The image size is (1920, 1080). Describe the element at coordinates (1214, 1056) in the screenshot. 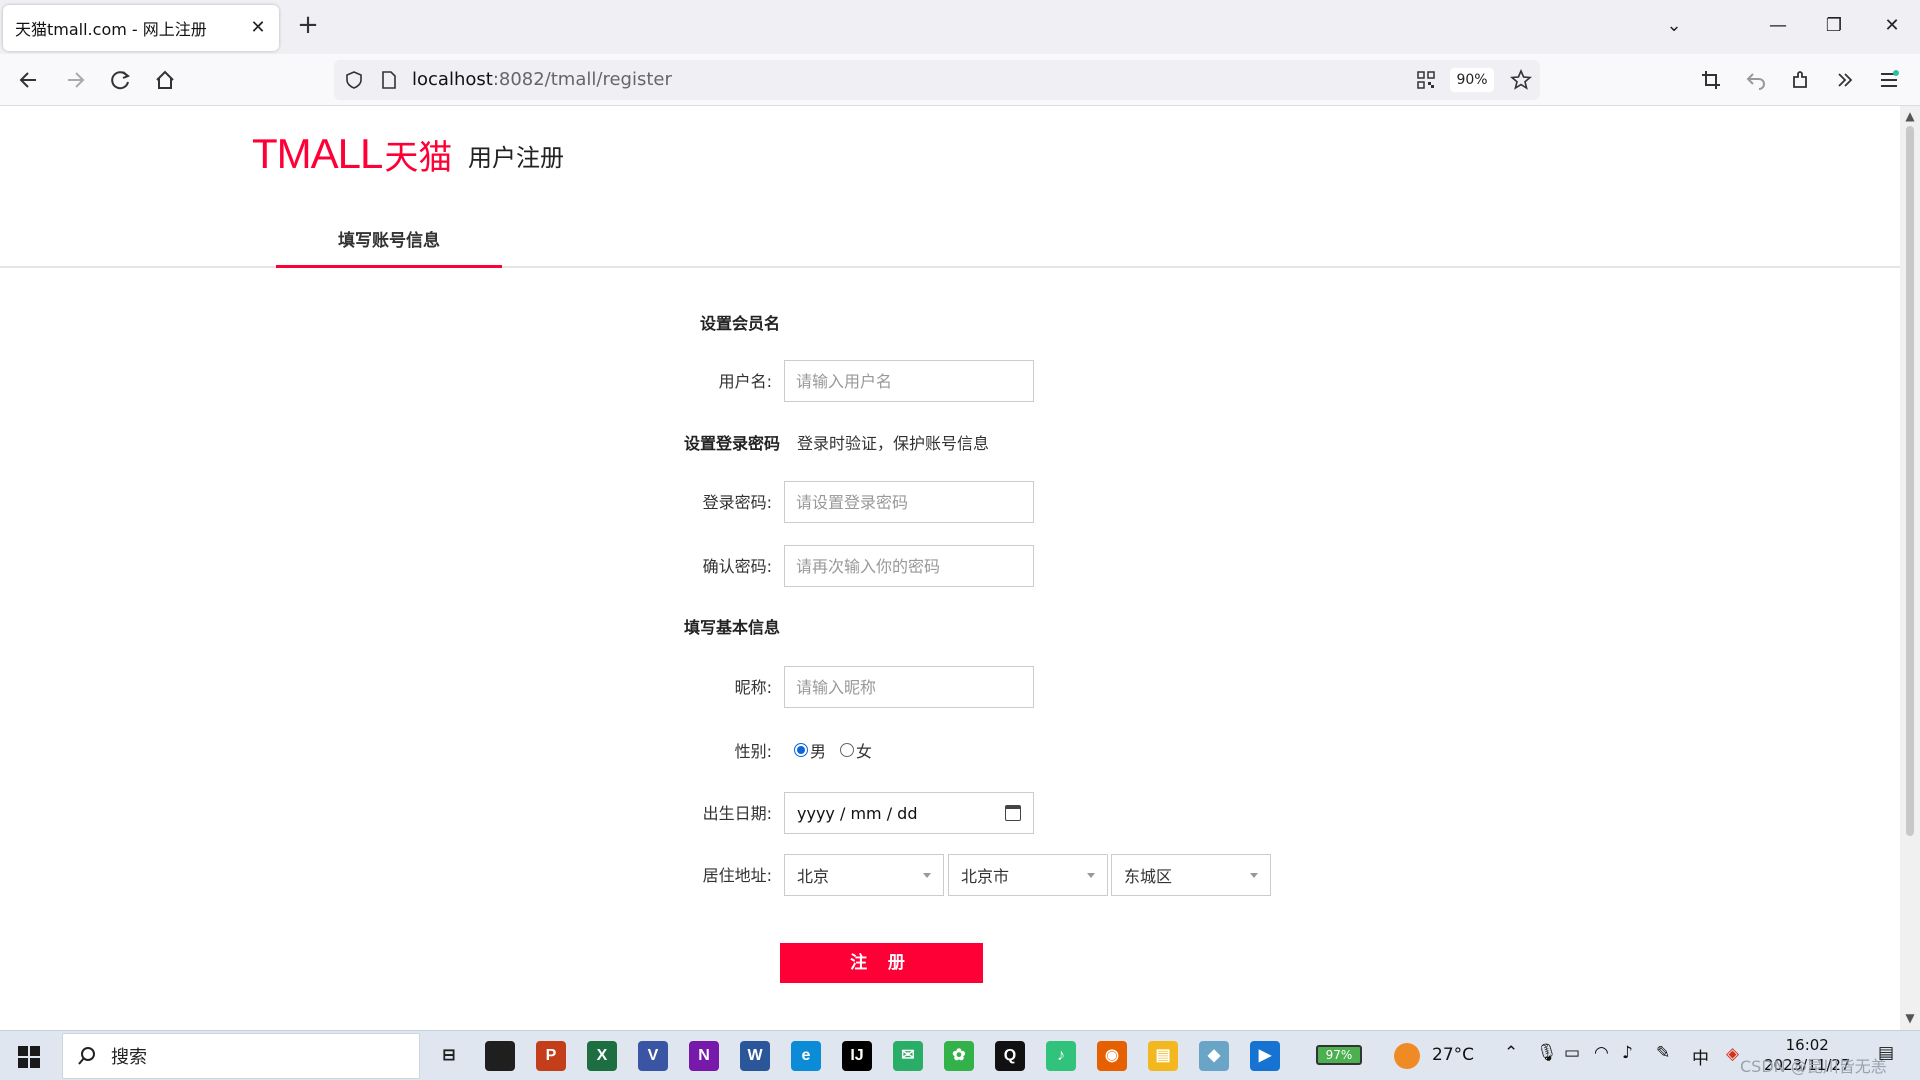

I see `app-blue-icon: ◆` at that location.